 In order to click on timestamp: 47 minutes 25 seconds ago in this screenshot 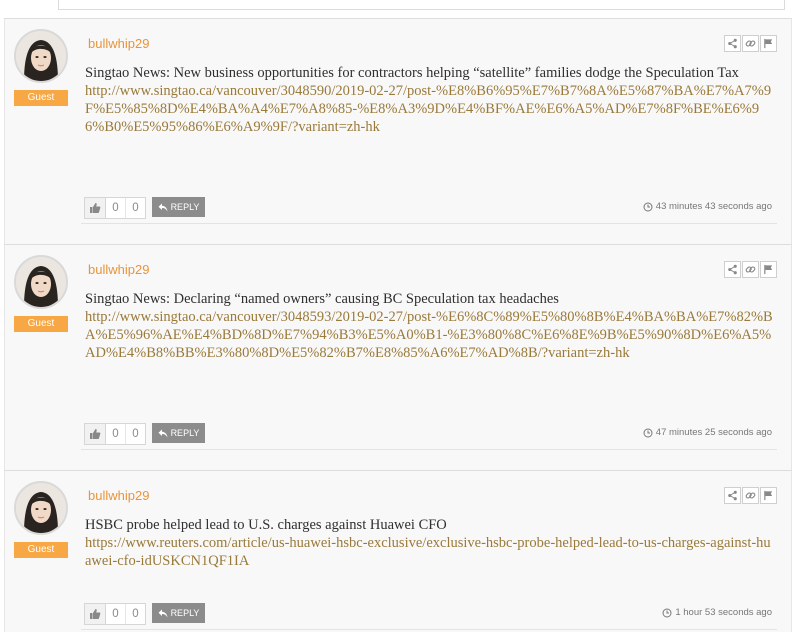, I will do `click(707, 432)`.